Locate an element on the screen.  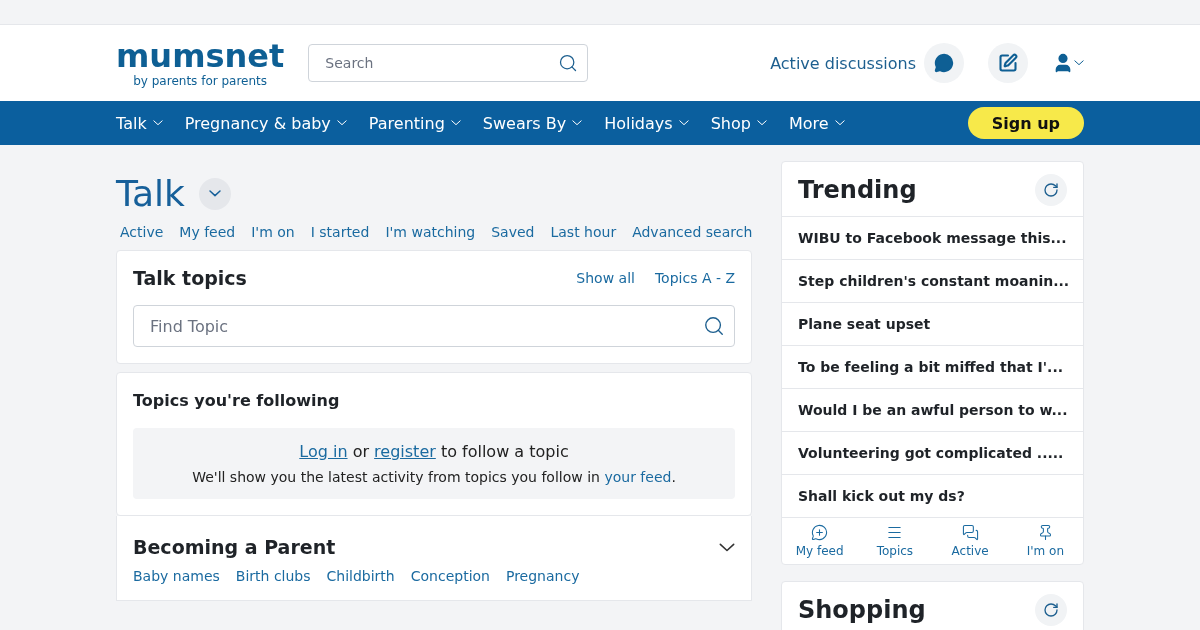
tab: I'm on is located at coordinates (1045, 541).